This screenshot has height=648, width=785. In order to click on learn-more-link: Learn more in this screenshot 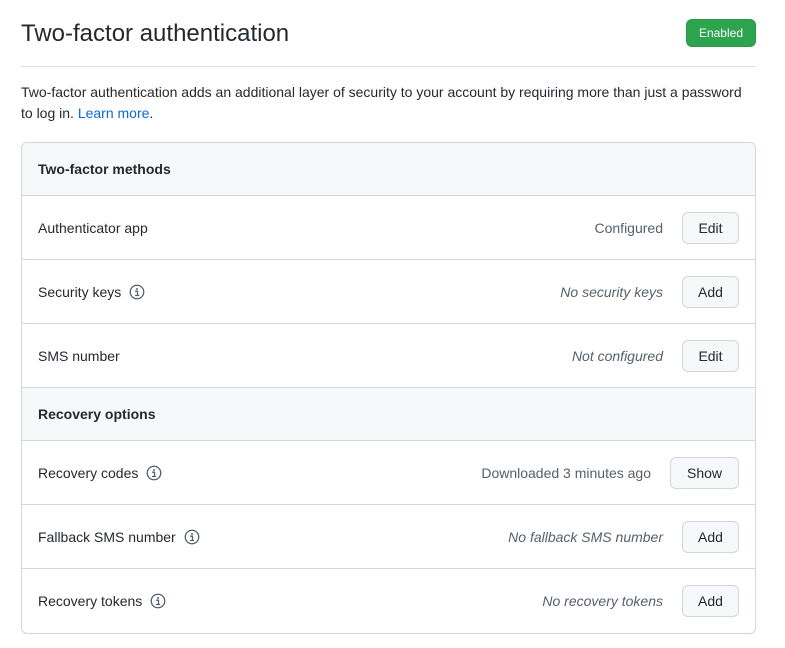, I will do `click(114, 113)`.